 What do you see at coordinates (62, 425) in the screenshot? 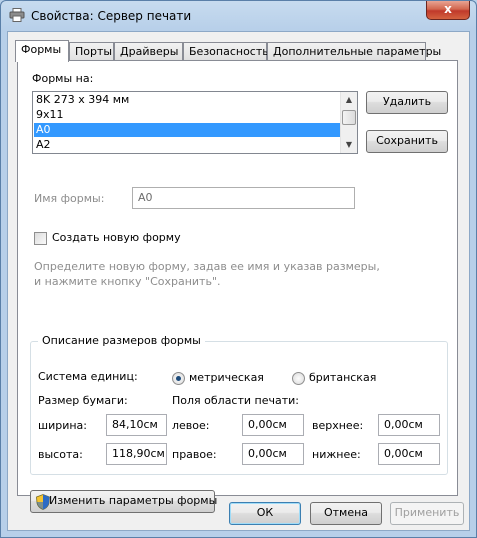
I see `width-label: ширина:` at bounding box center [62, 425].